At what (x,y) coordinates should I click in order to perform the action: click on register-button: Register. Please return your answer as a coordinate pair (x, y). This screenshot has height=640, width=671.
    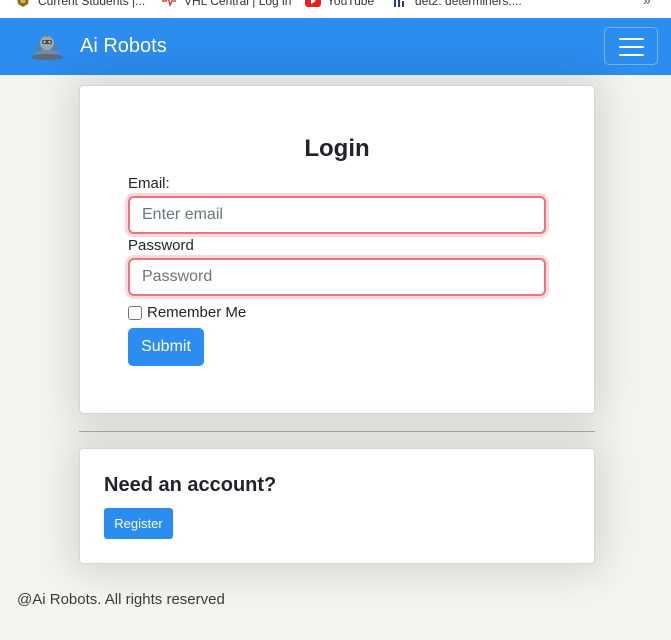
    Looking at the image, I should click on (138, 523).